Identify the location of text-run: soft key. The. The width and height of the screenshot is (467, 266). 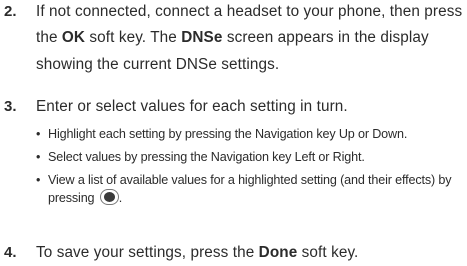
(133, 38).